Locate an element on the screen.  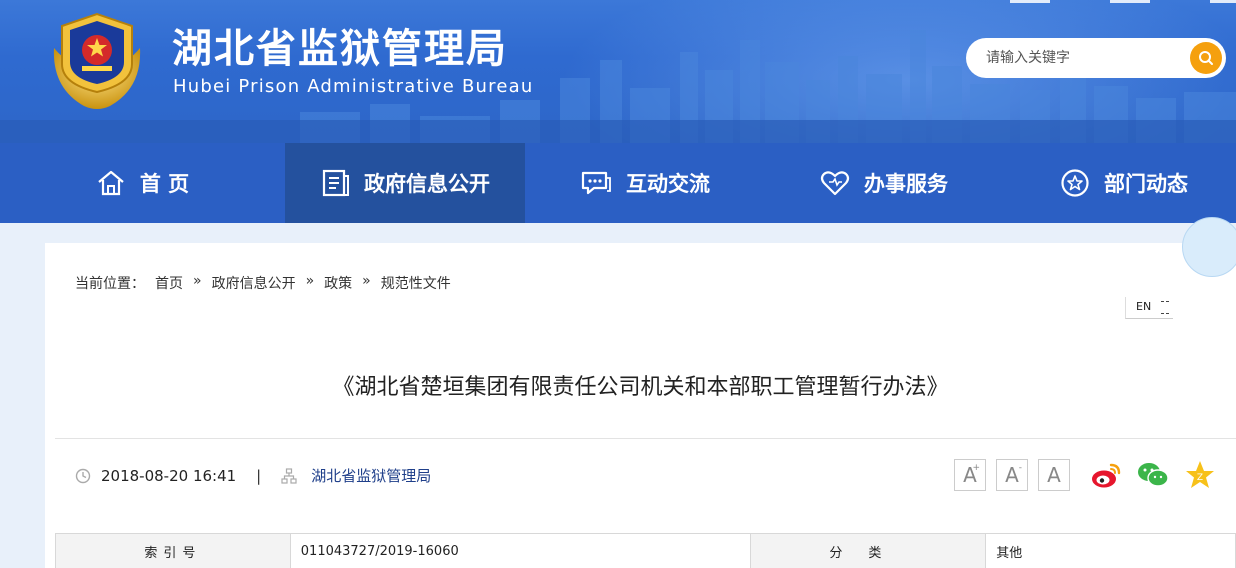
home-icon is located at coordinates (111, 183).